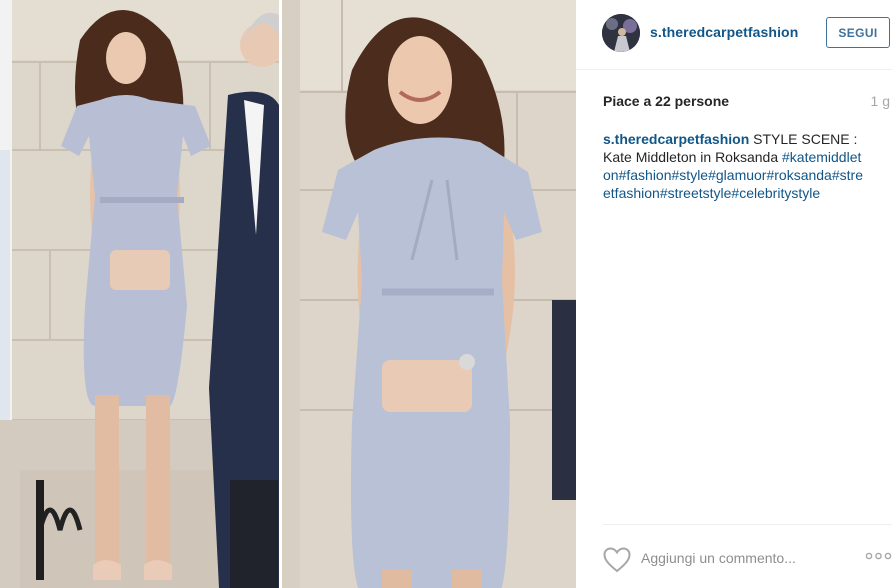 The height and width of the screenshot is (588, 892). I want to click on avatar-image-icon, so click(621, 33).